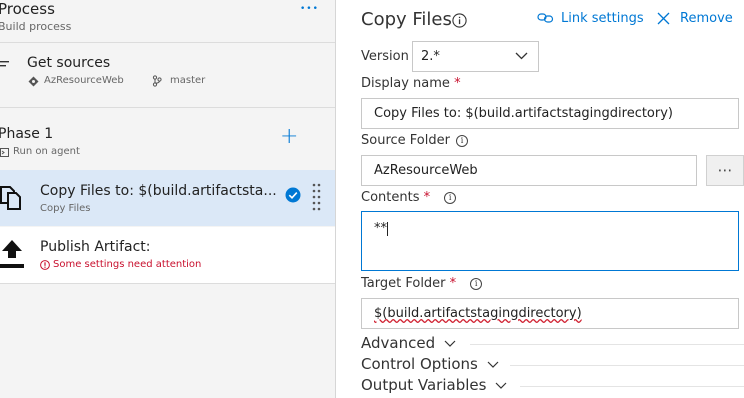 Image resolution: width=744 pixels, height=398 pixels. I want to click on get-sources-row: Get sources AzResourceWeb master, so click(167, 75).